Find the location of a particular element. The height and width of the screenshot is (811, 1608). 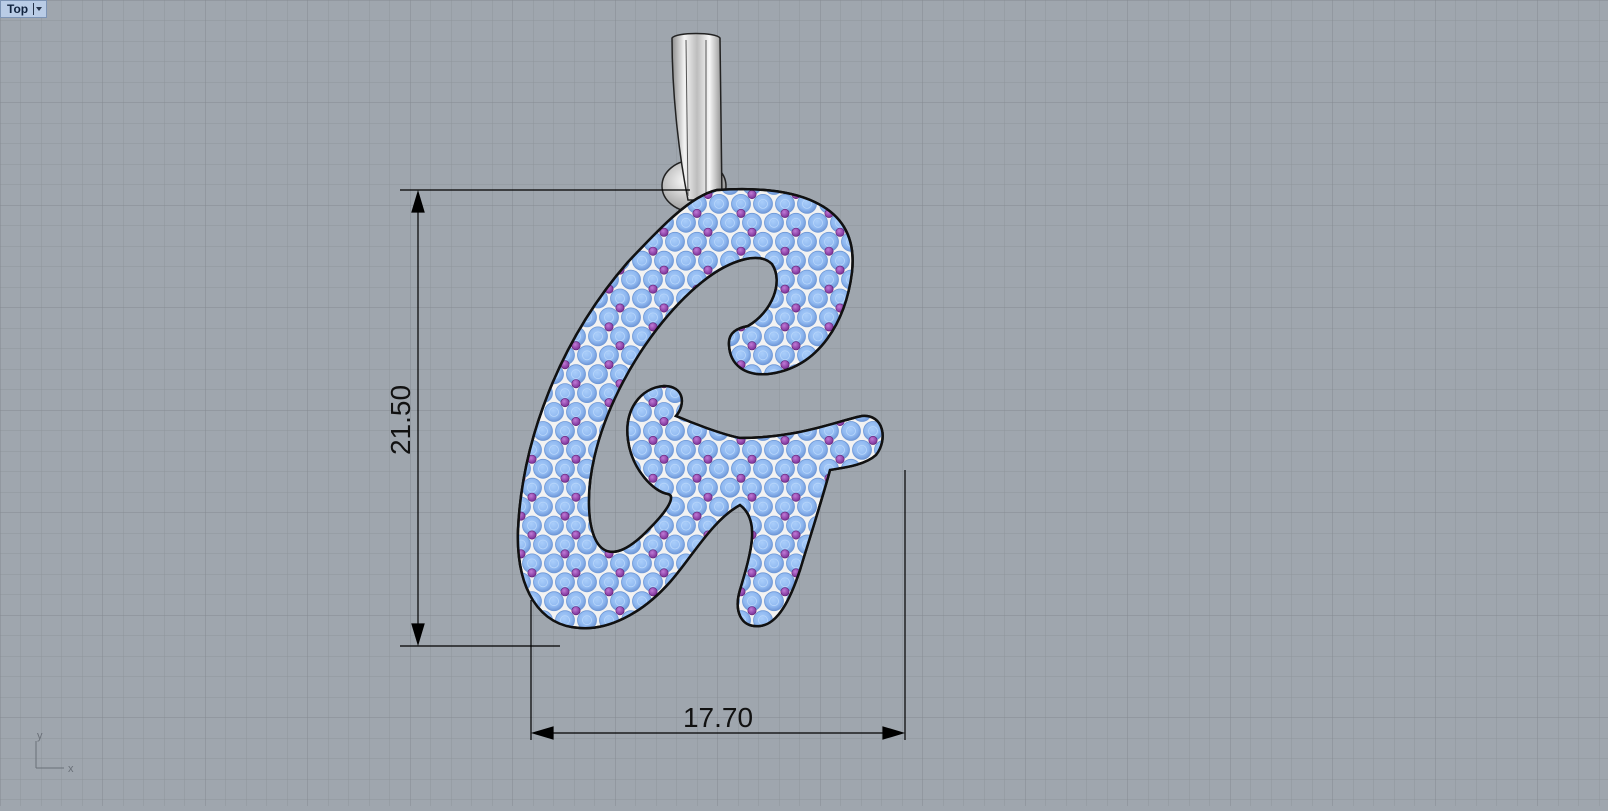

viewport-title-tab: Top is located at coordinates (23, 9).